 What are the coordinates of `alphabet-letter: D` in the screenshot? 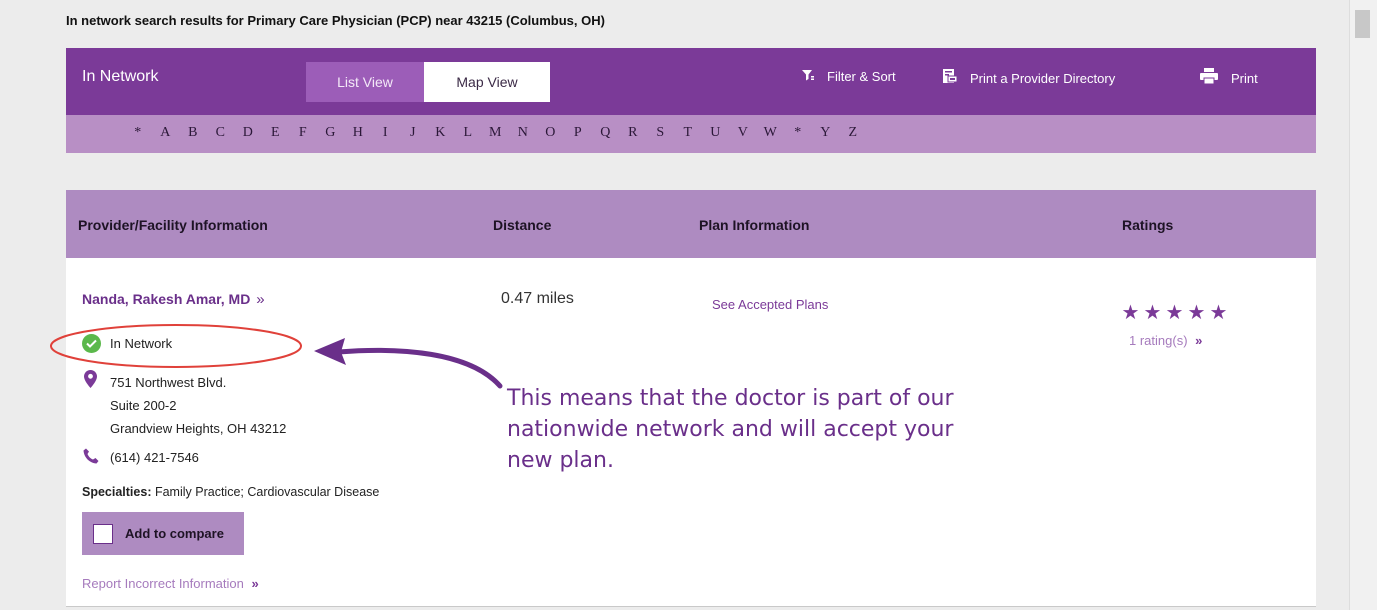 It's located at (248, 133).